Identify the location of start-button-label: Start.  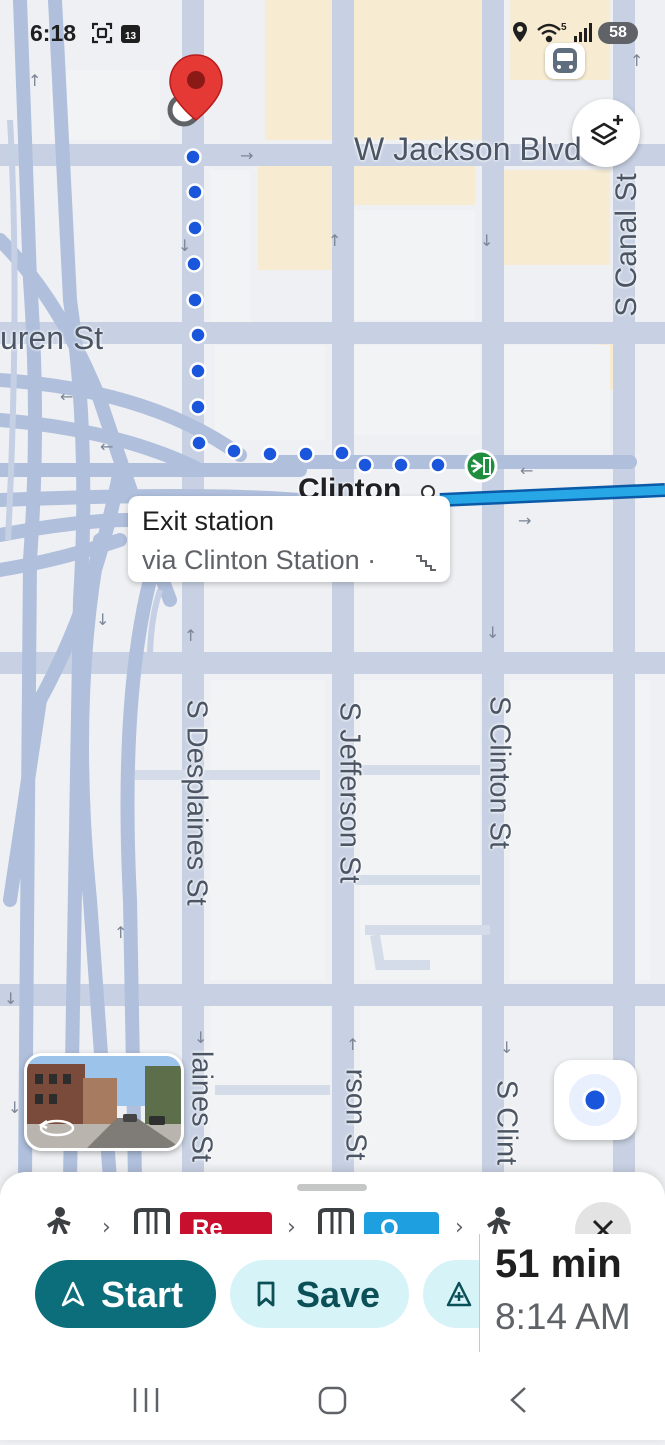
(142, 1294).